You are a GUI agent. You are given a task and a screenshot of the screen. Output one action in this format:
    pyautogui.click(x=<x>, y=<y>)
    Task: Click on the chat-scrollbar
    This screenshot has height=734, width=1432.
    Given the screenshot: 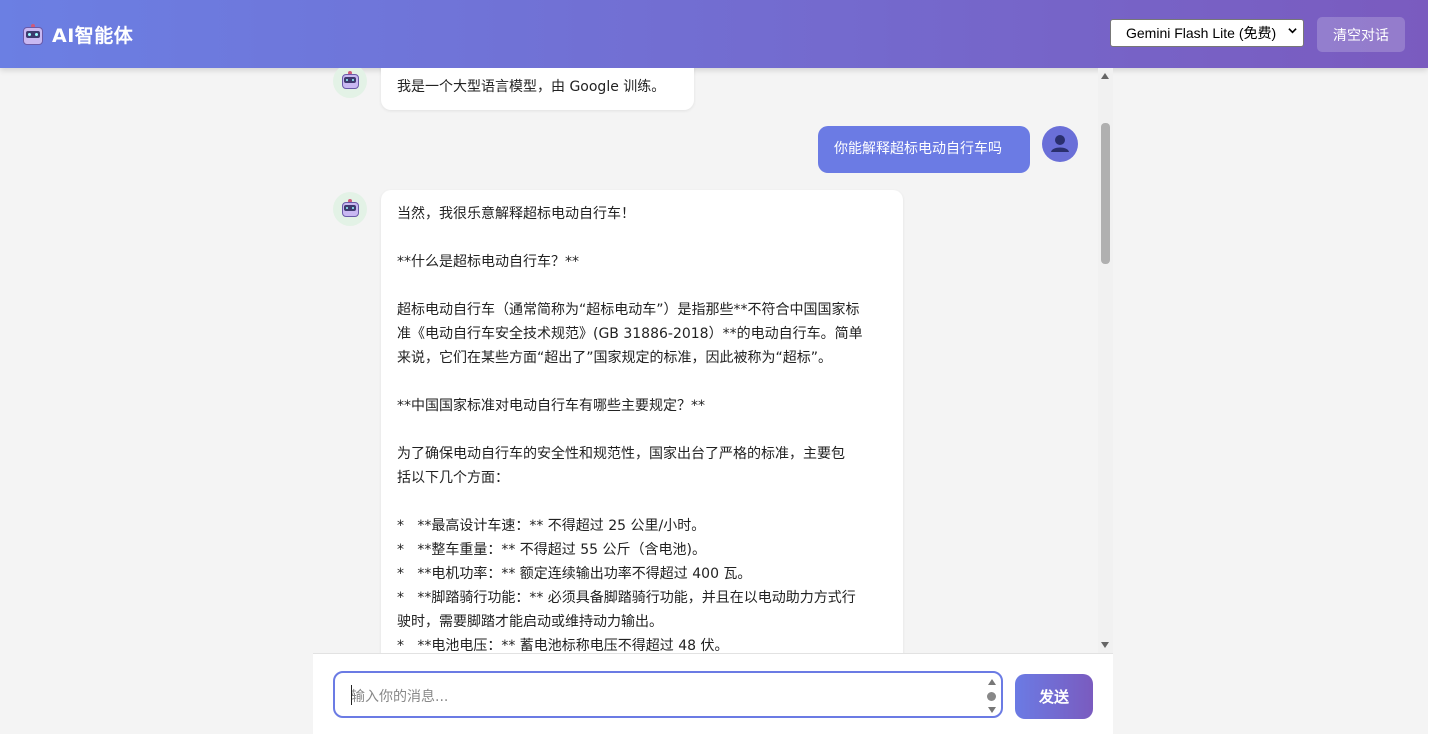 What is the action you would take?
    pyautogui.click(x=1105, y=360)
    